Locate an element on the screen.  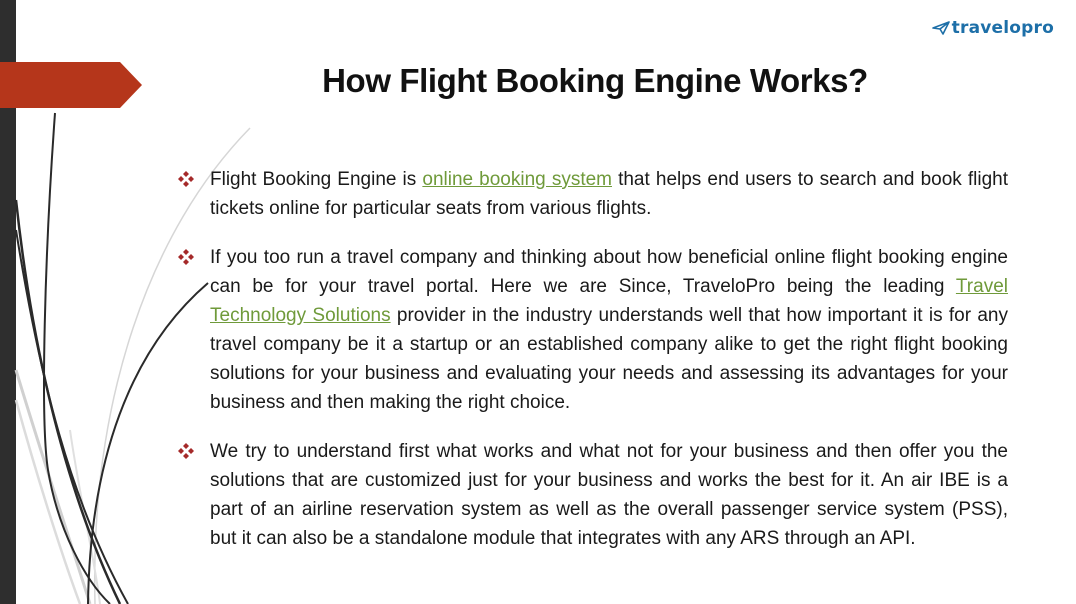
bullet-text: Flight Booking Engine is is located at coordinates (316, 179).